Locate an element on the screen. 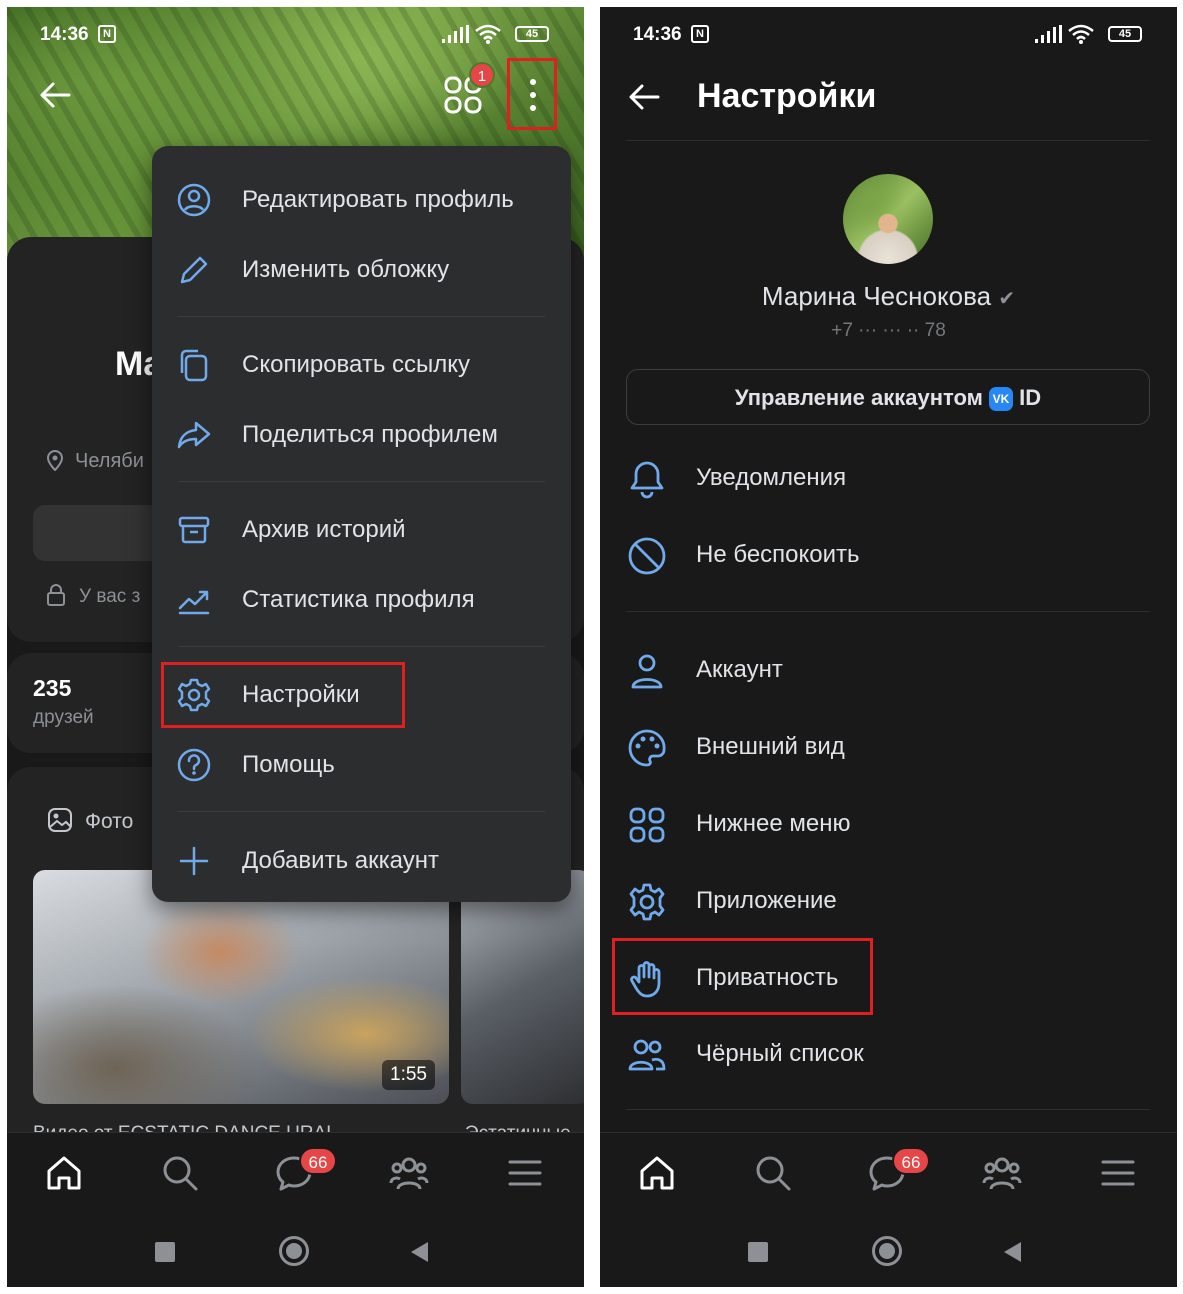 This screenshot has width=1183, height=1294. page-title: Настройки is located at coordinates (787, 96).